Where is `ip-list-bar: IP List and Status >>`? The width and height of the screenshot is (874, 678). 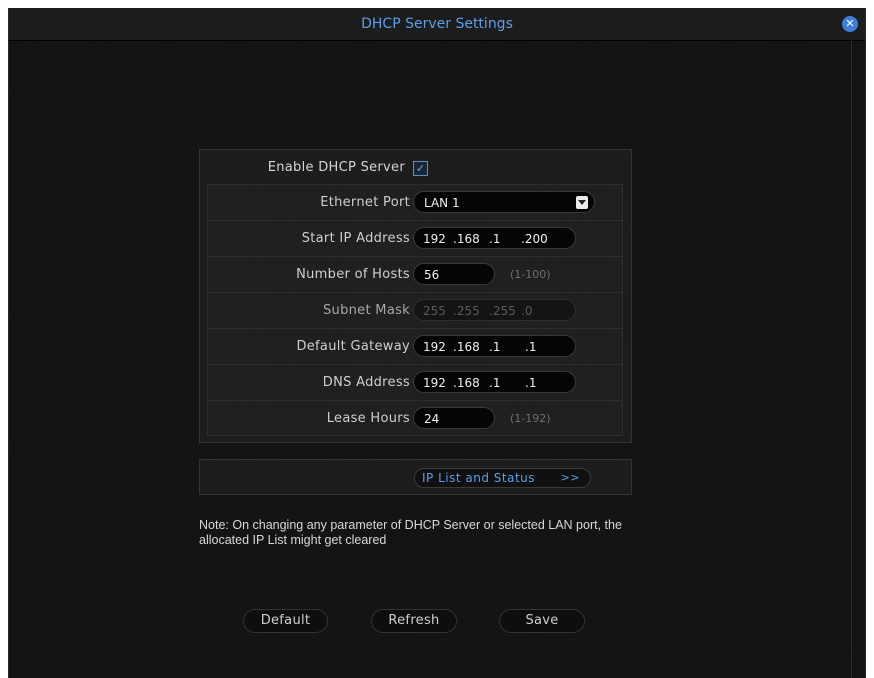
ip-list-bar: IP List and Status >> is located at coordinates (415, 477).